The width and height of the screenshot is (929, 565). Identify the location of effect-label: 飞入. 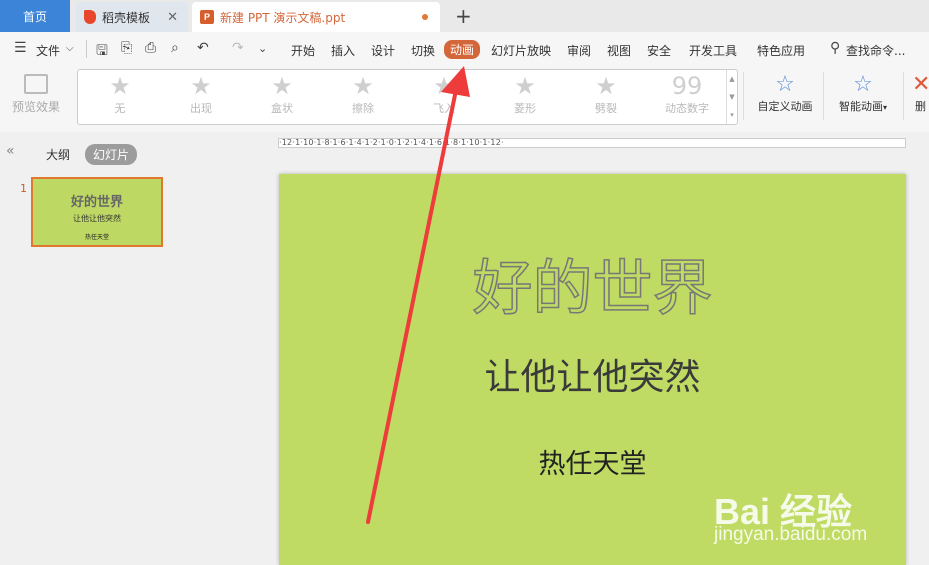
(444, 108).